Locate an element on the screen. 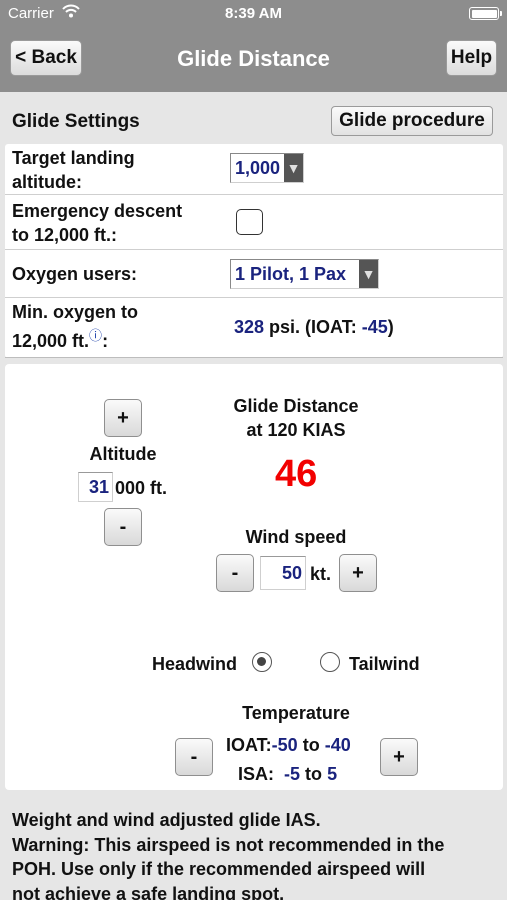  ioat-to: to is located at coordinates (311, 745).